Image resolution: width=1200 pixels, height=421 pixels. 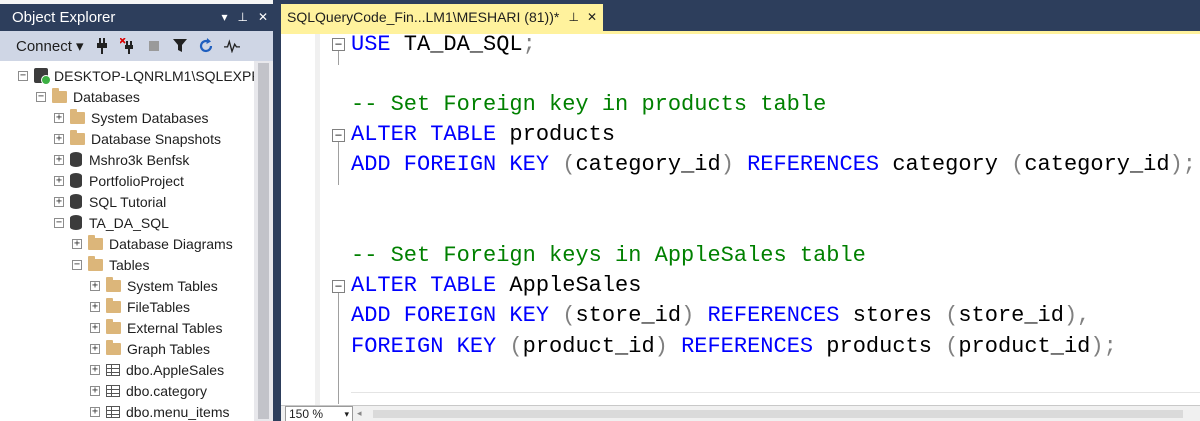 I want to click on tree-node: − Tables, so click(x=110, y=264).